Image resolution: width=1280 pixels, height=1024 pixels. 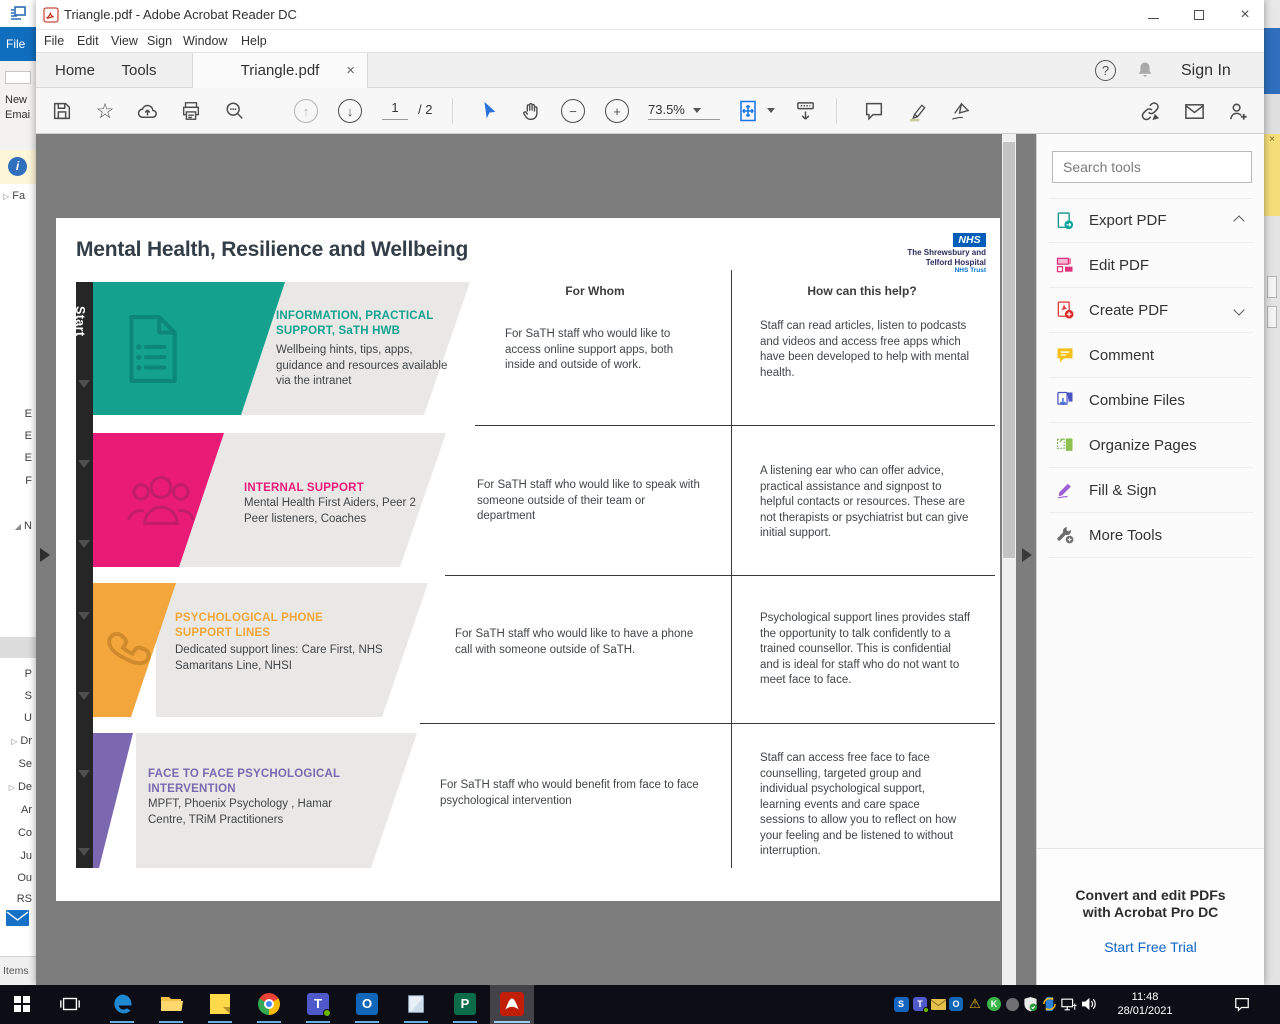 What do you see at coordinates (350, 70) in the screenshot?
I see `tab-close-icon: ×` at bounding box center [350, 70].